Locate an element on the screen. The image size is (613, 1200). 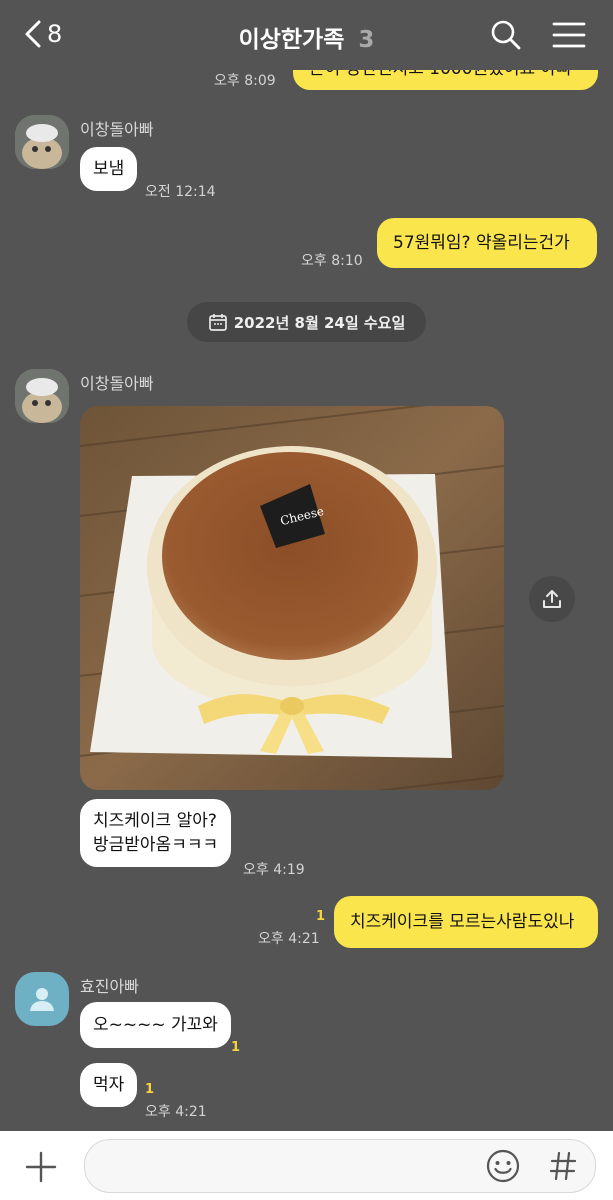
message-text: 먹자 is located at coordinates (109, 1085).